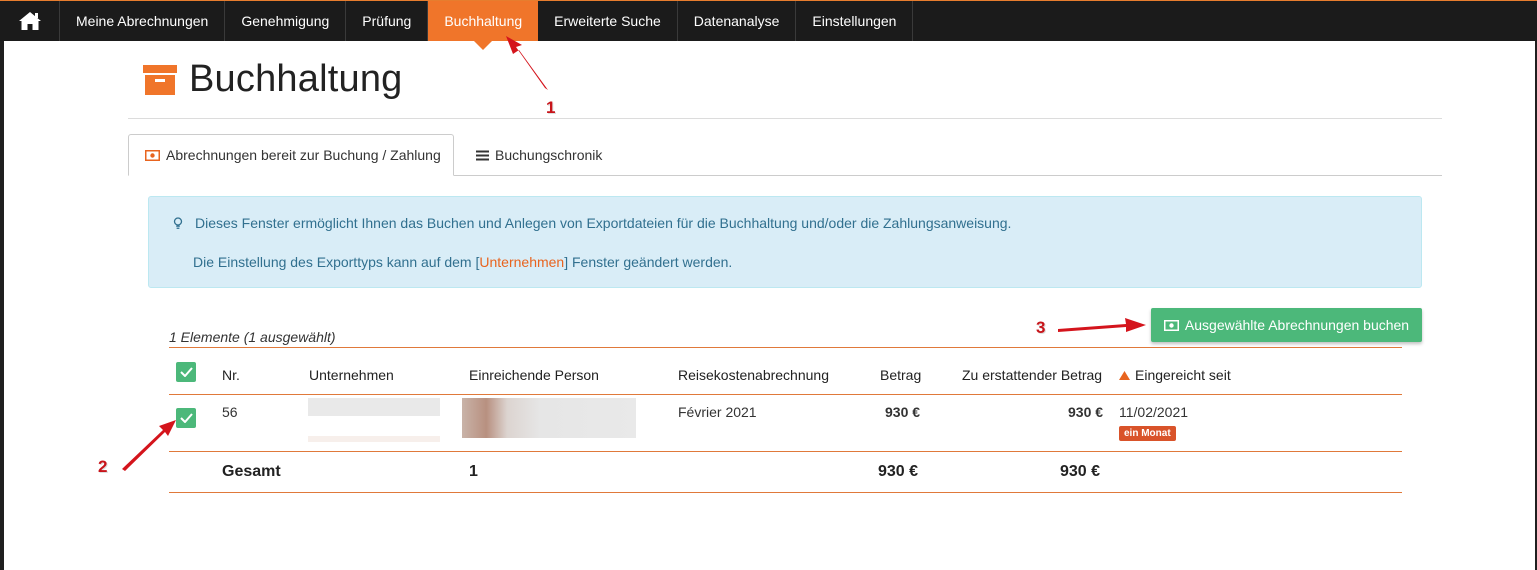  Describe the element at coordinates (551, 107) in the screenshot. I see `annotation-1: 1` at that location.